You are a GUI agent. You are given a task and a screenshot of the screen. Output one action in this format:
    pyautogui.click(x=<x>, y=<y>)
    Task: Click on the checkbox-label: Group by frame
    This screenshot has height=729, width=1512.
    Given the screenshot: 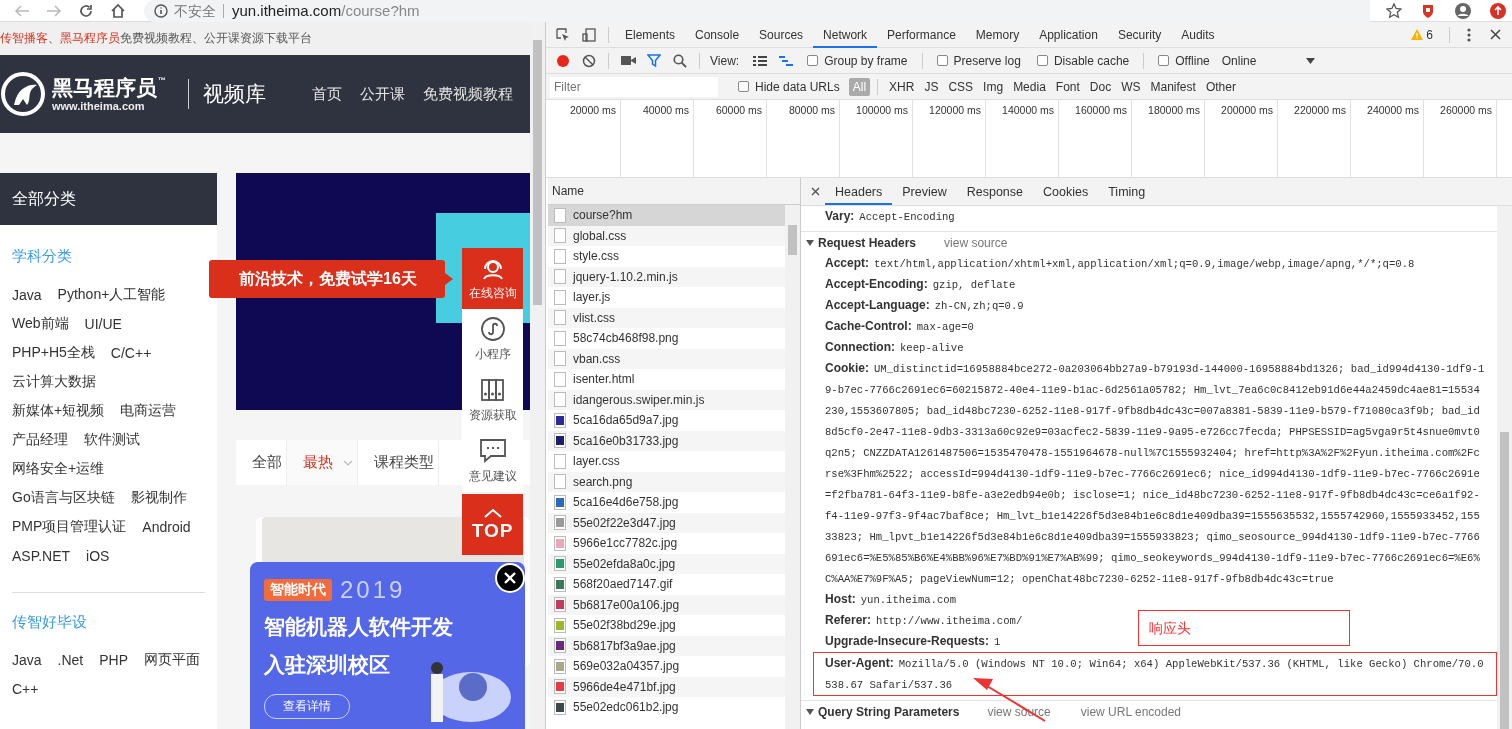 What is the action you would take?
    pyautogui.click(x=866, y=60)
    